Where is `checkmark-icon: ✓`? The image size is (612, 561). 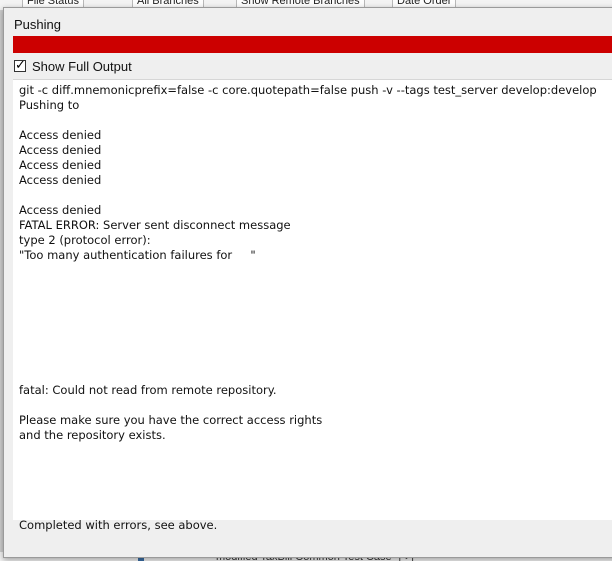
checkmark-icon: ✓ is located at coordinates (20, 64).